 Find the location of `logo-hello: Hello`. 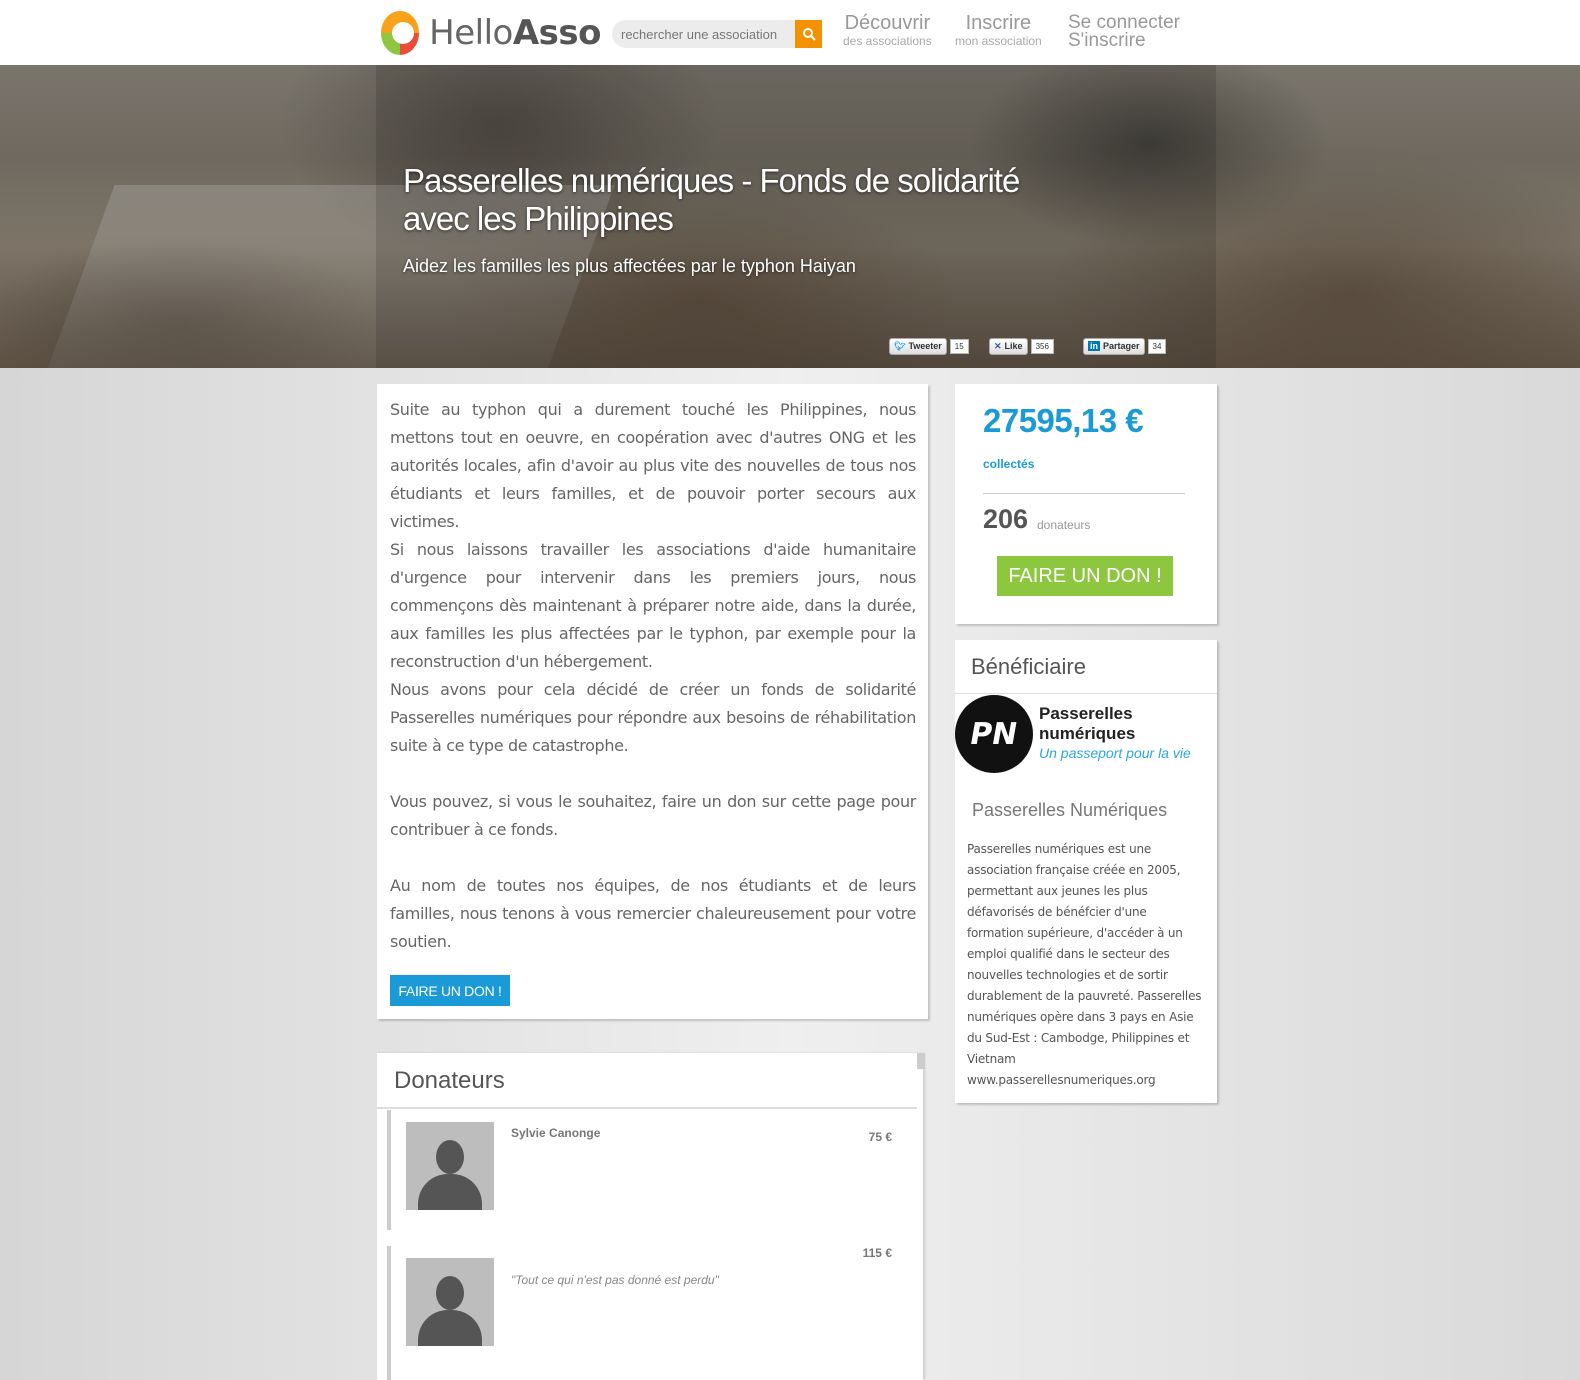

logo-hello: Hello is located at coordinates (471, 33).